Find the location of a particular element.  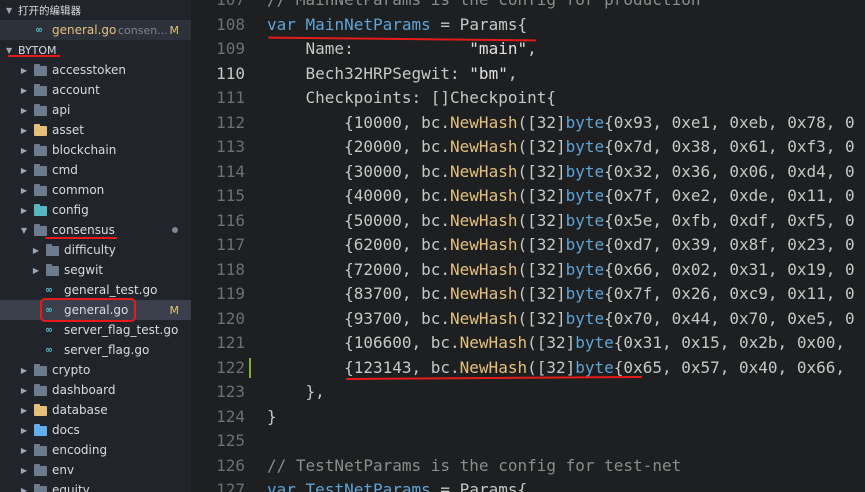

tree-item-config: ▶ config is located at coordinates (95, 210).